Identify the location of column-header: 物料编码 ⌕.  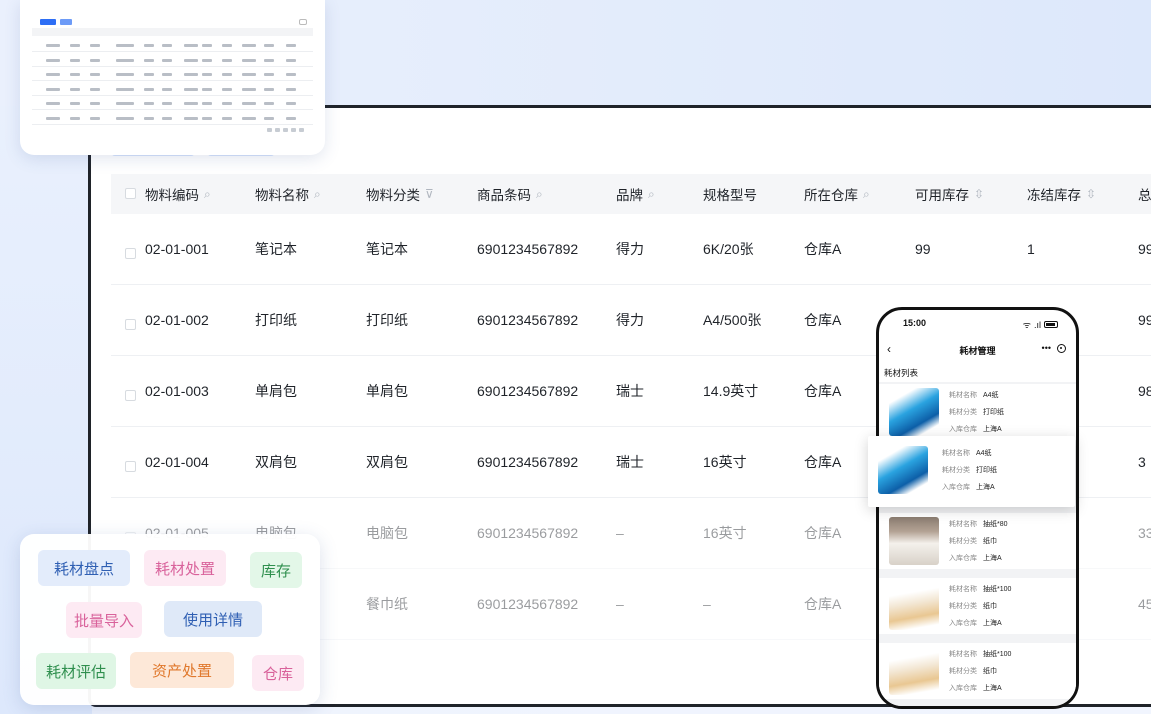
(178, 194).